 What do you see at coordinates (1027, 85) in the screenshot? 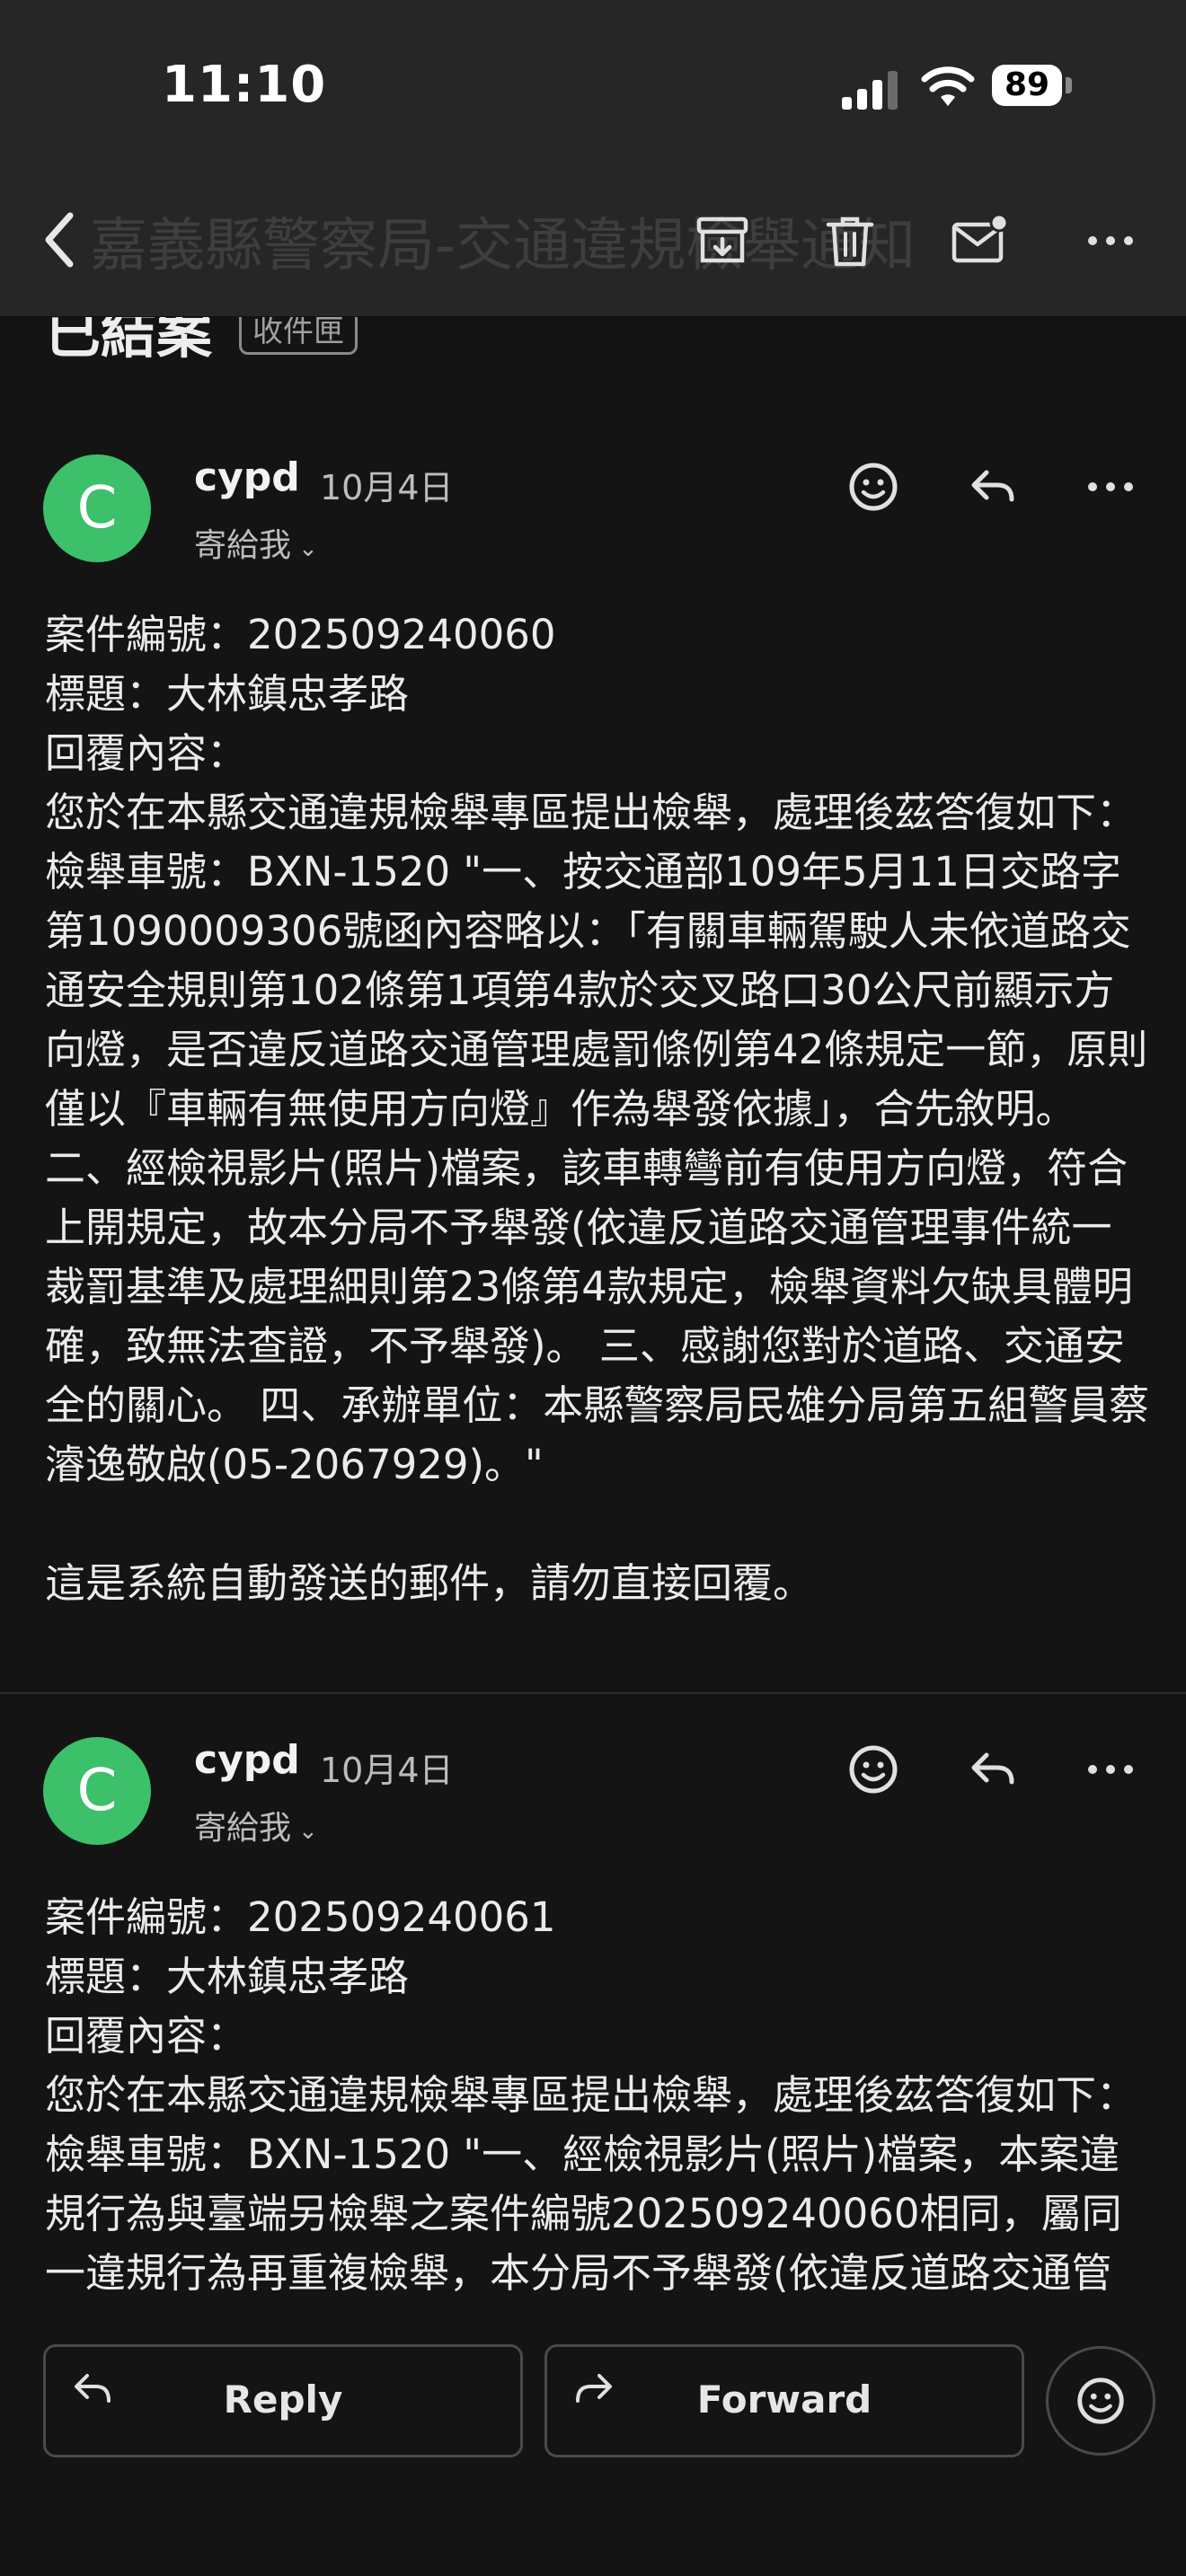
I see `battery-level: 89` at bounding box center [1027, 85].